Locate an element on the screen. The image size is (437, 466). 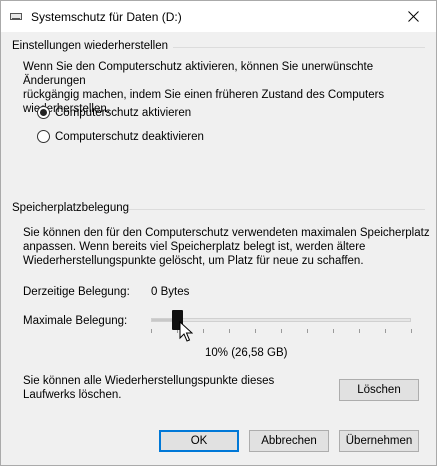
close-button is located at coordinates (413, 16).